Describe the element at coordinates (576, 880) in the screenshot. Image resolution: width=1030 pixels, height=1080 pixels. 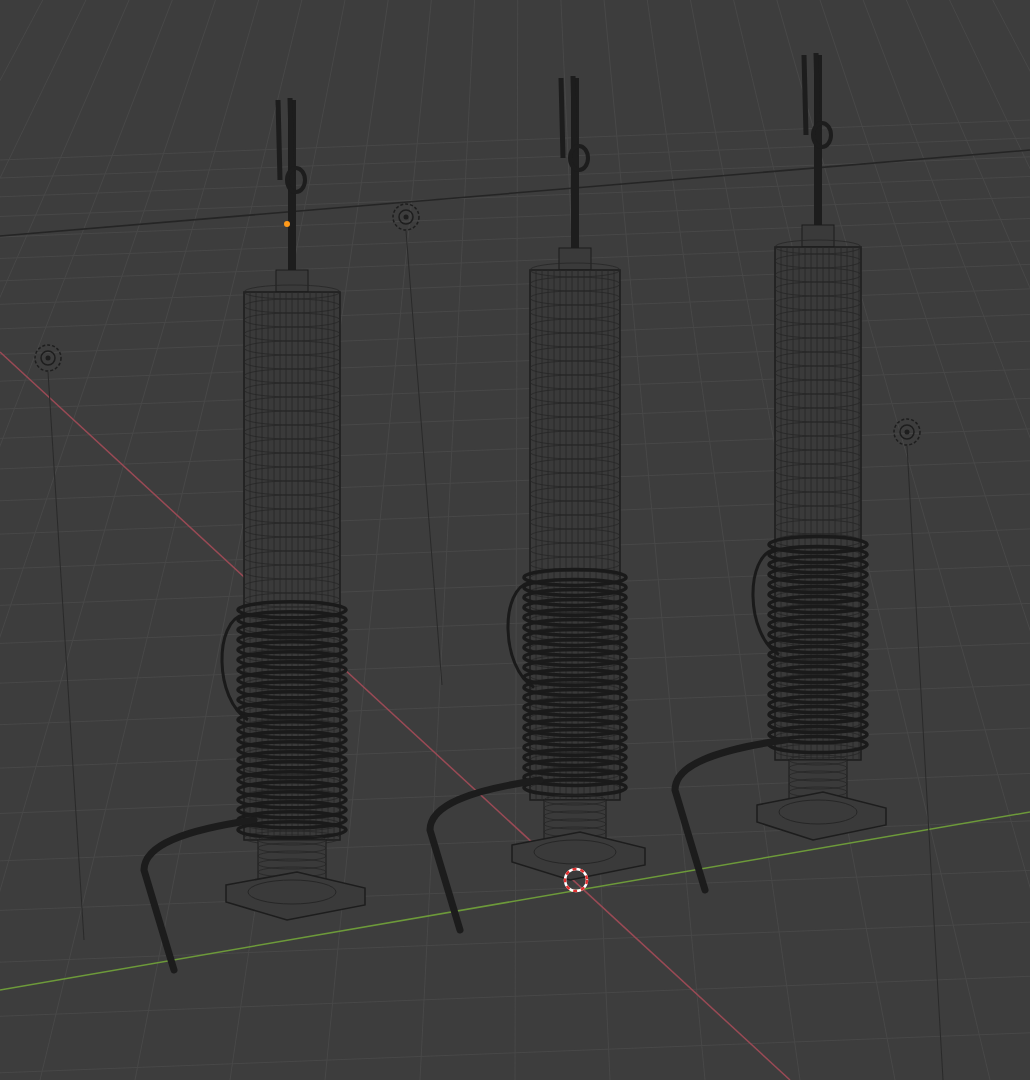
I see `3d-cursor-icon` at that location.